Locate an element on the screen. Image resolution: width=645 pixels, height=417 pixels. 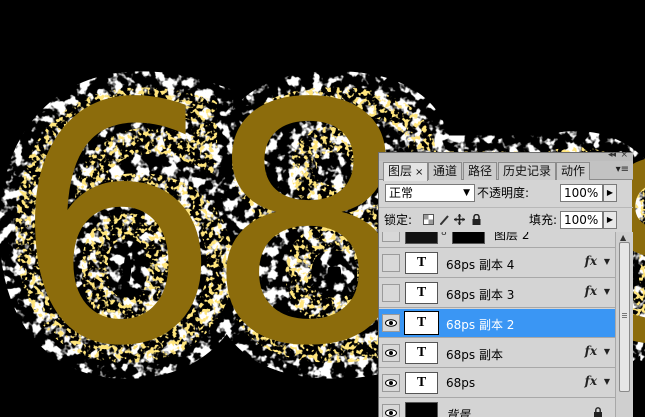
link-icon: 8 is located at coordinates (444, 235).